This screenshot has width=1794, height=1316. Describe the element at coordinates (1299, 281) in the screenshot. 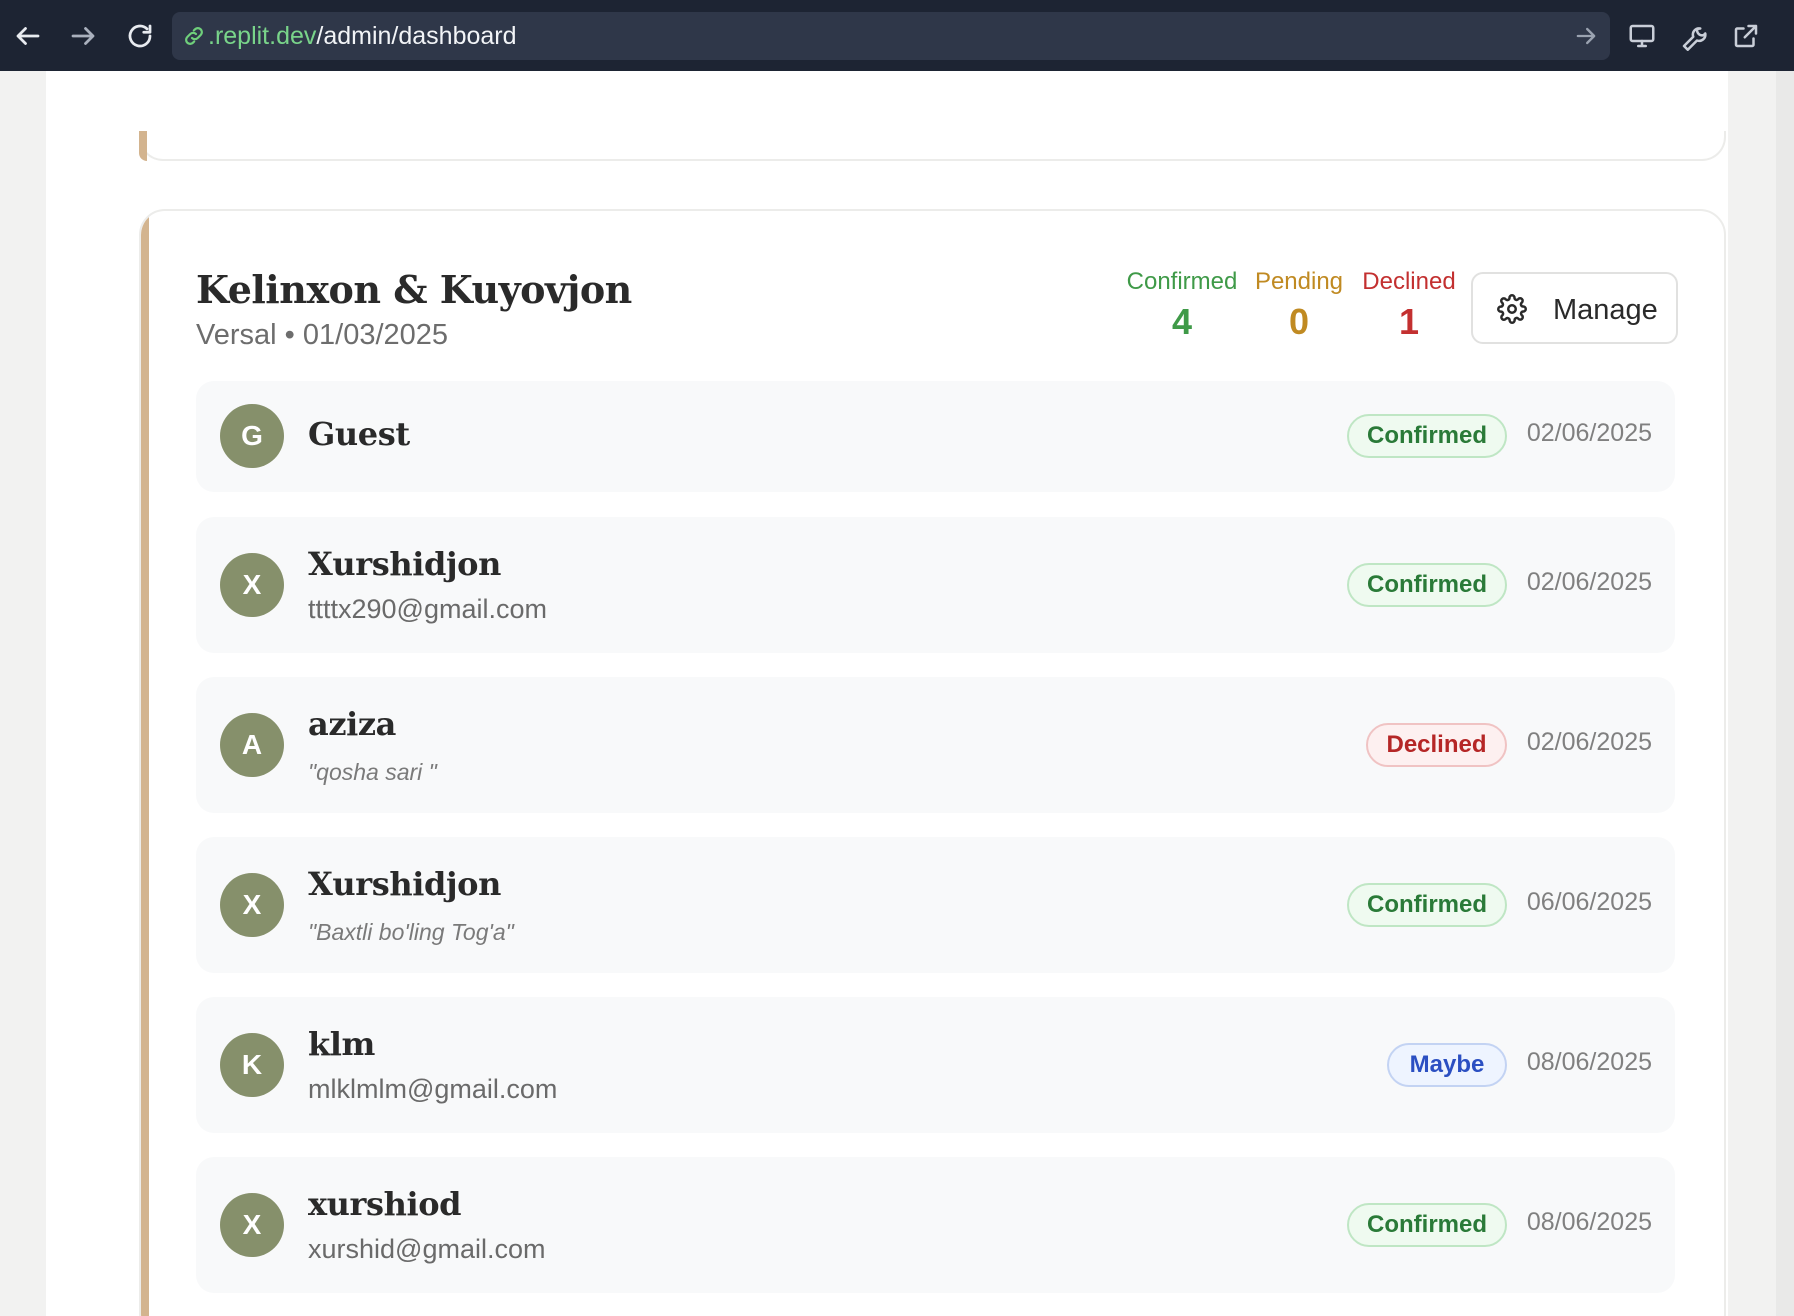

I see `stat-pending-label: Pending` at that location.